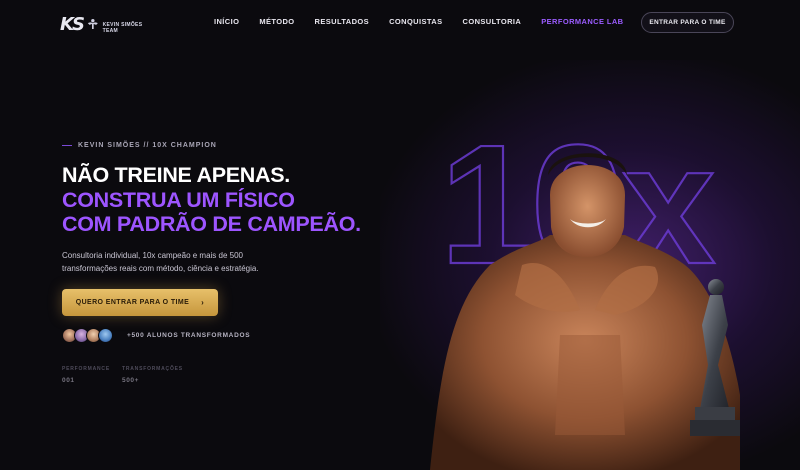 This screenshot has width=800, height=470. What do you see at coordinates (211, 224) in the screenshot?
I see `hero-title-line-3: COM PADRÃO DE CAMPEÃO.` at bounding box center [211, 224].